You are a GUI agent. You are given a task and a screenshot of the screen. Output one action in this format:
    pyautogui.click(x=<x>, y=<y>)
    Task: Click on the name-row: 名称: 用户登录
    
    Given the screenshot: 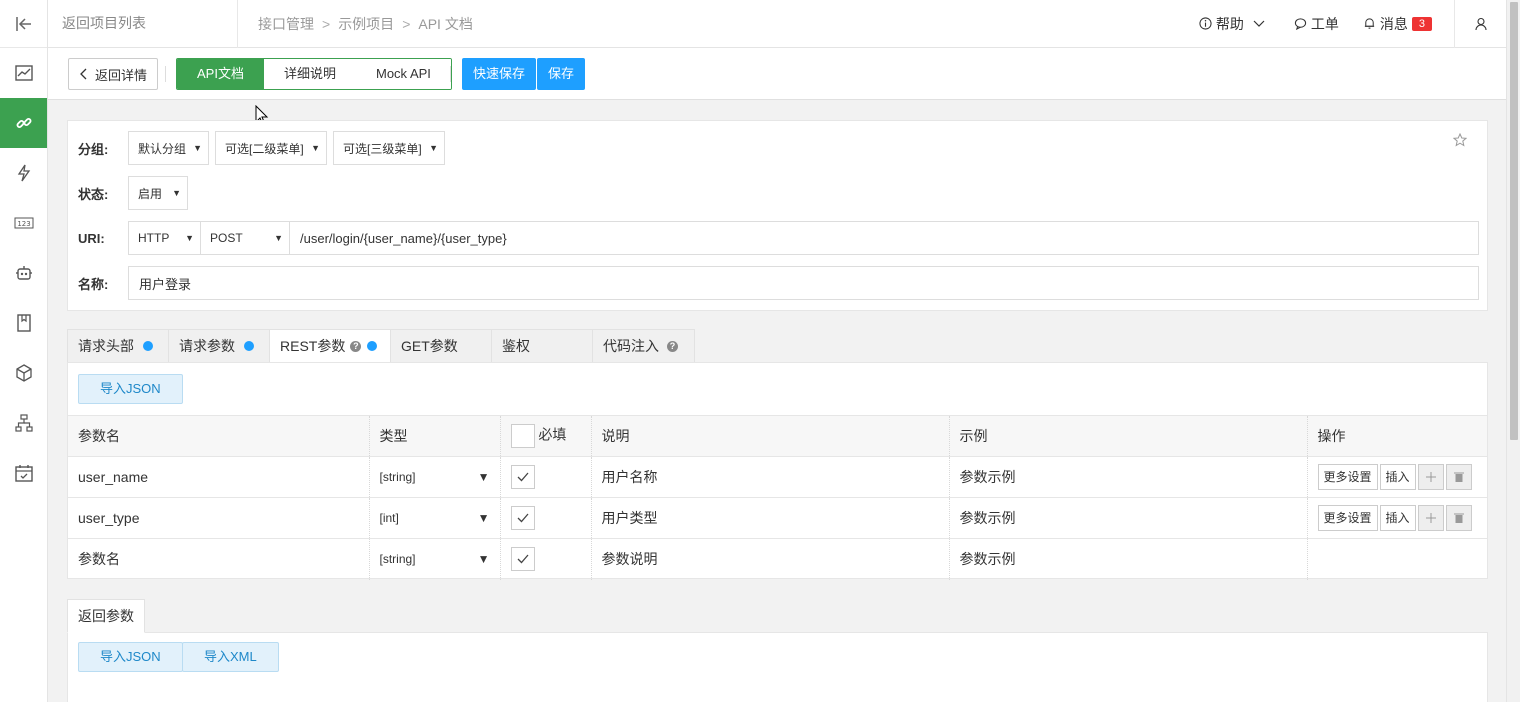 What is the action you would take?
    pyautogui.click(x=778, y=283)
    